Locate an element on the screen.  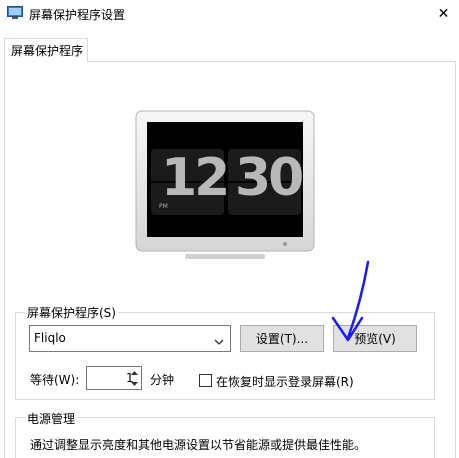
title-bar: 屏幕保护程序设置 ✕ is located at coordinates (229, 15).